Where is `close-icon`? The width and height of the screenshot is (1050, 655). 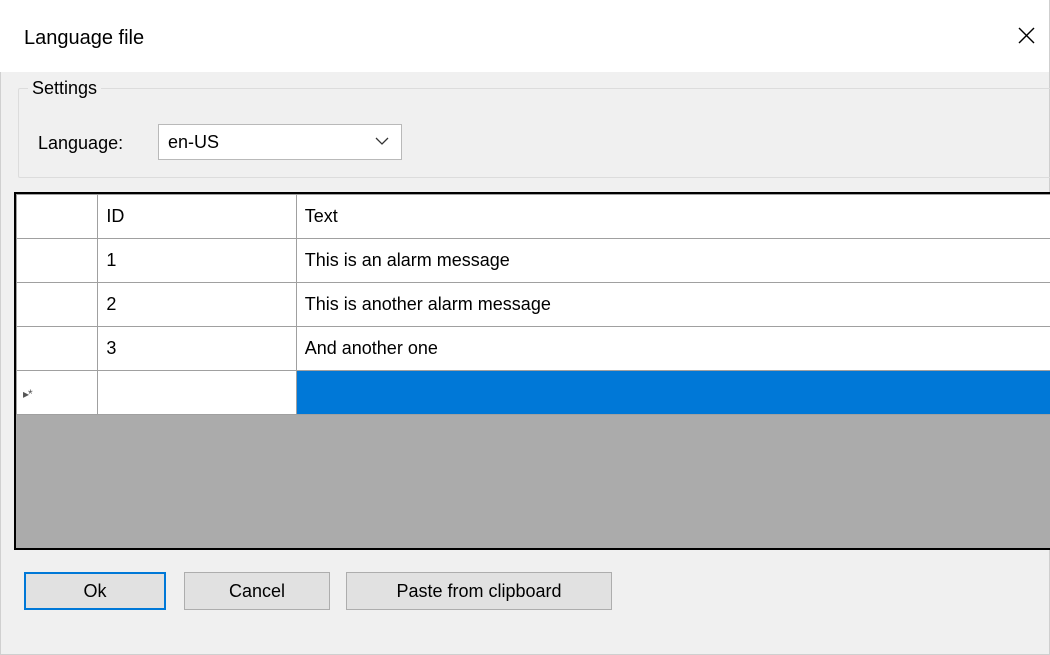 close-icon is located at coordinates (1026, 35).